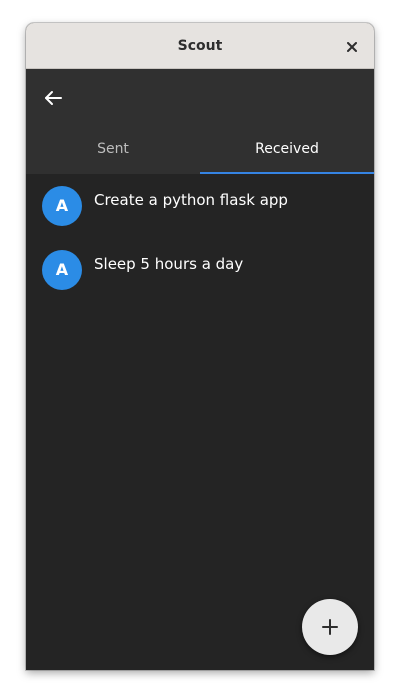  What do you see at coordinates (200, 97) in the screenshot?
I see `header-bar` at bounding box center [200, 97].